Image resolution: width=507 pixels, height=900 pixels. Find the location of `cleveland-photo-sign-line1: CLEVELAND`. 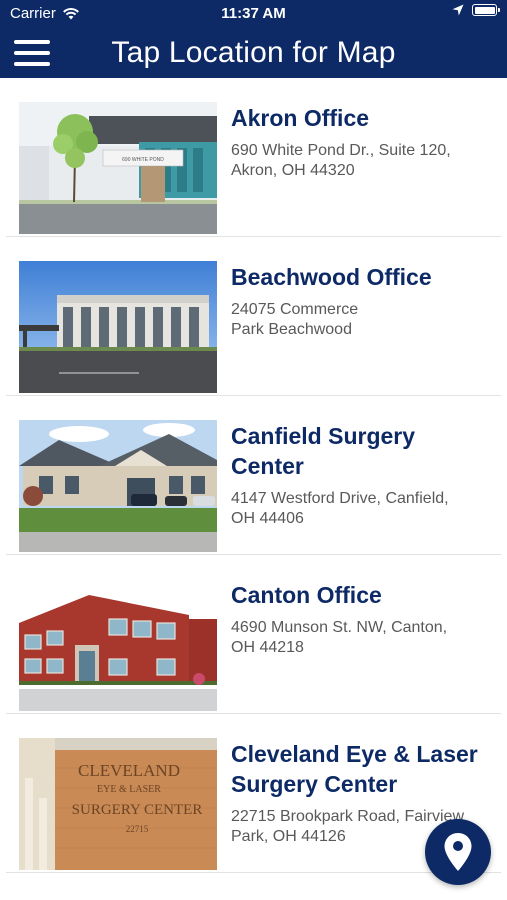

cleveland-photo-sign-line1: CLEVELAND is located at coordinates (129, 770).